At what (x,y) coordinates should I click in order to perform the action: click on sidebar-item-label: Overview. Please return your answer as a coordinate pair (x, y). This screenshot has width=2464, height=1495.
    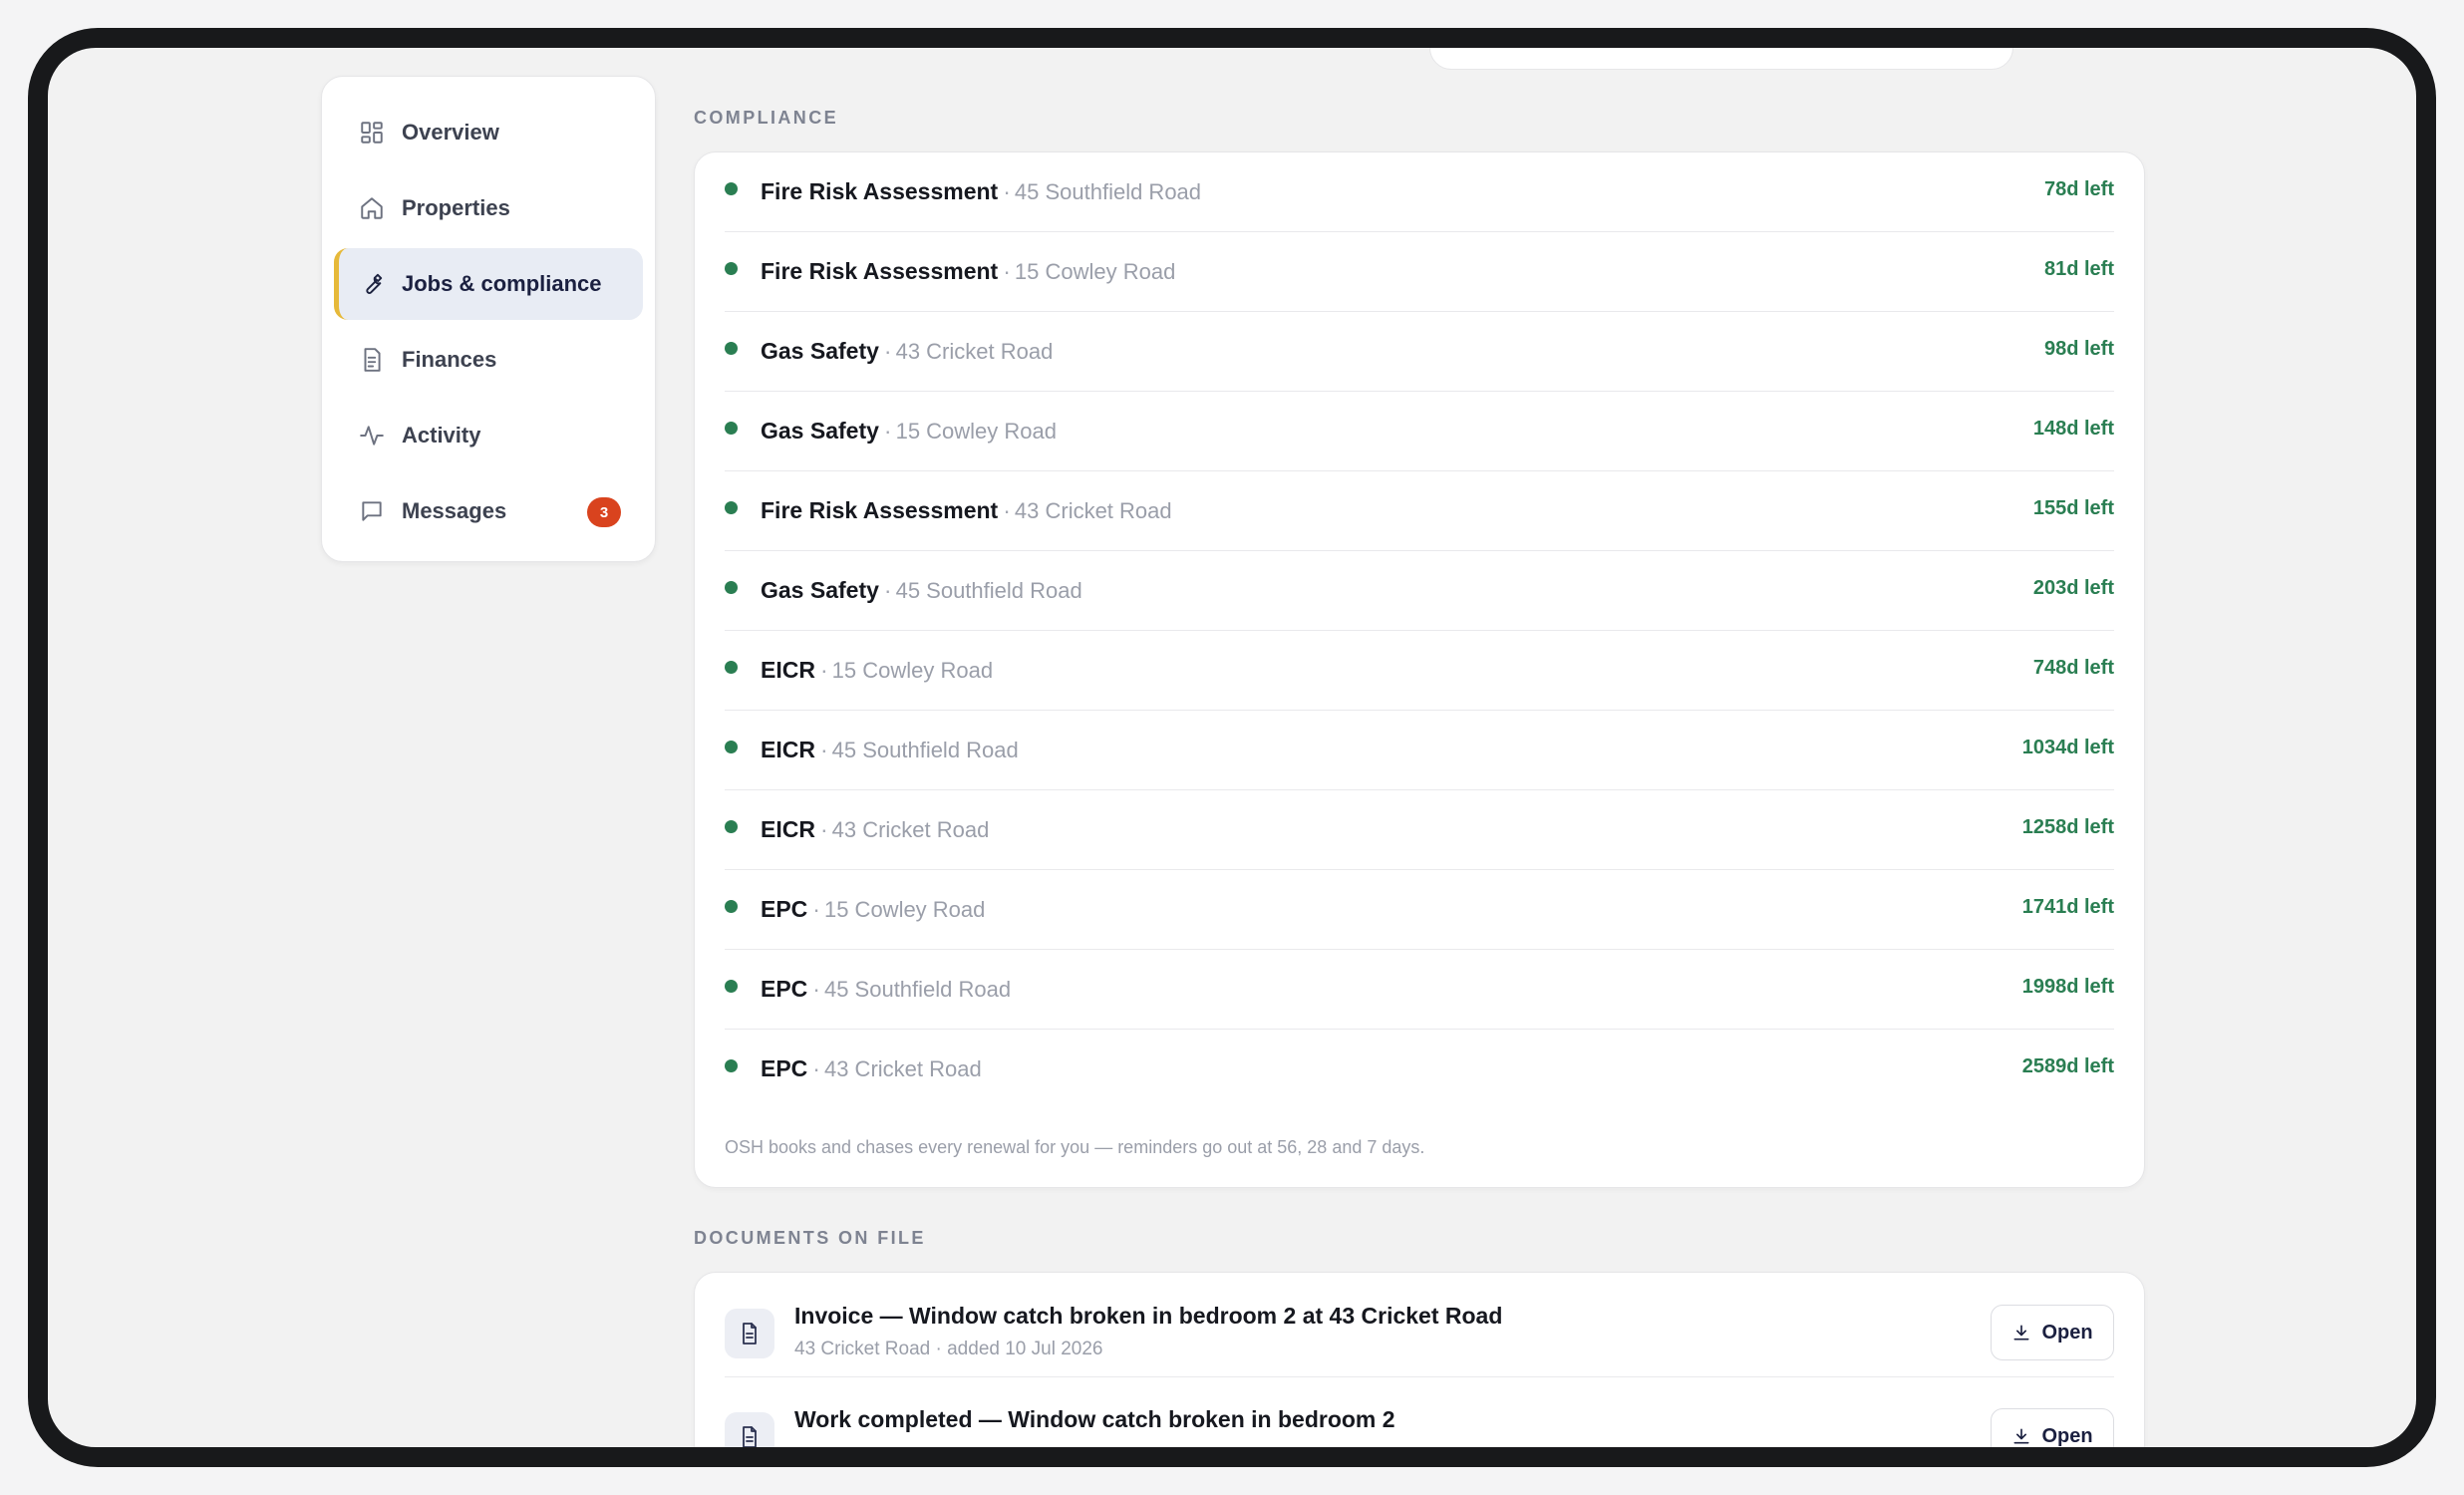
    Looking at the image, I should click on (450, 132).